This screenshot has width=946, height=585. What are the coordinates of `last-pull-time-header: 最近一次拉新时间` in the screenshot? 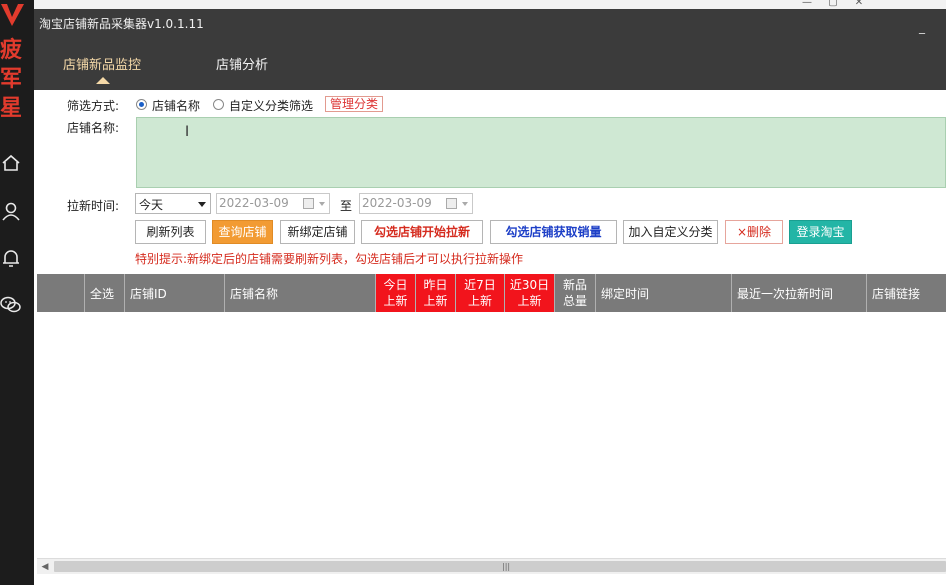 It's located at (785, 293).